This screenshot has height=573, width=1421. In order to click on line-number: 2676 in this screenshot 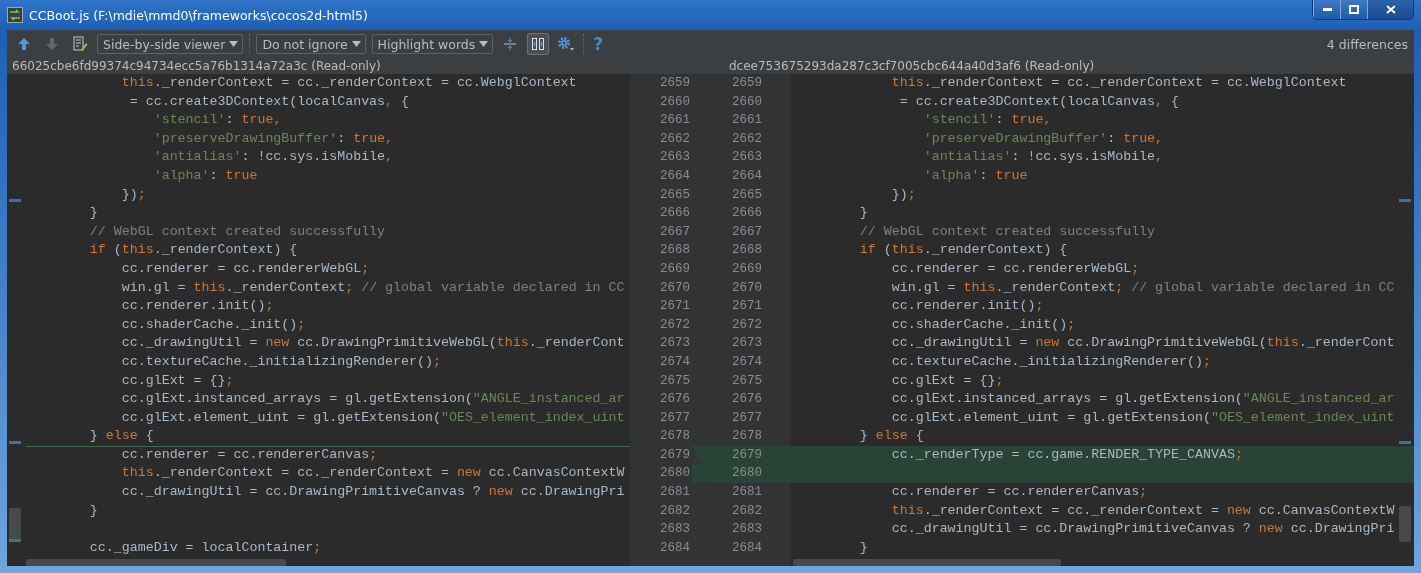, I will do `click(747, 400)`.